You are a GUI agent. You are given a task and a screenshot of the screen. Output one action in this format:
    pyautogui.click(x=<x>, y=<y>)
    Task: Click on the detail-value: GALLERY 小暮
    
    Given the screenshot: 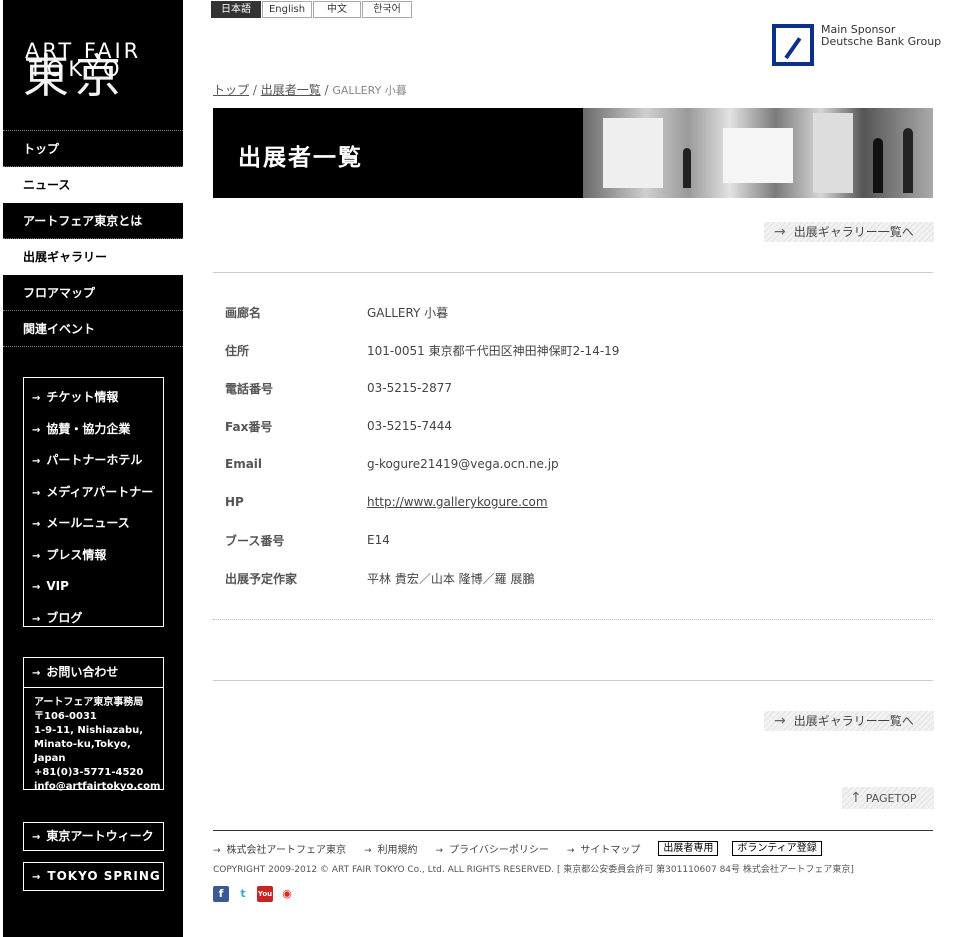 What is the action you would take?
    pyautogui.click(x=408, y=312)
    